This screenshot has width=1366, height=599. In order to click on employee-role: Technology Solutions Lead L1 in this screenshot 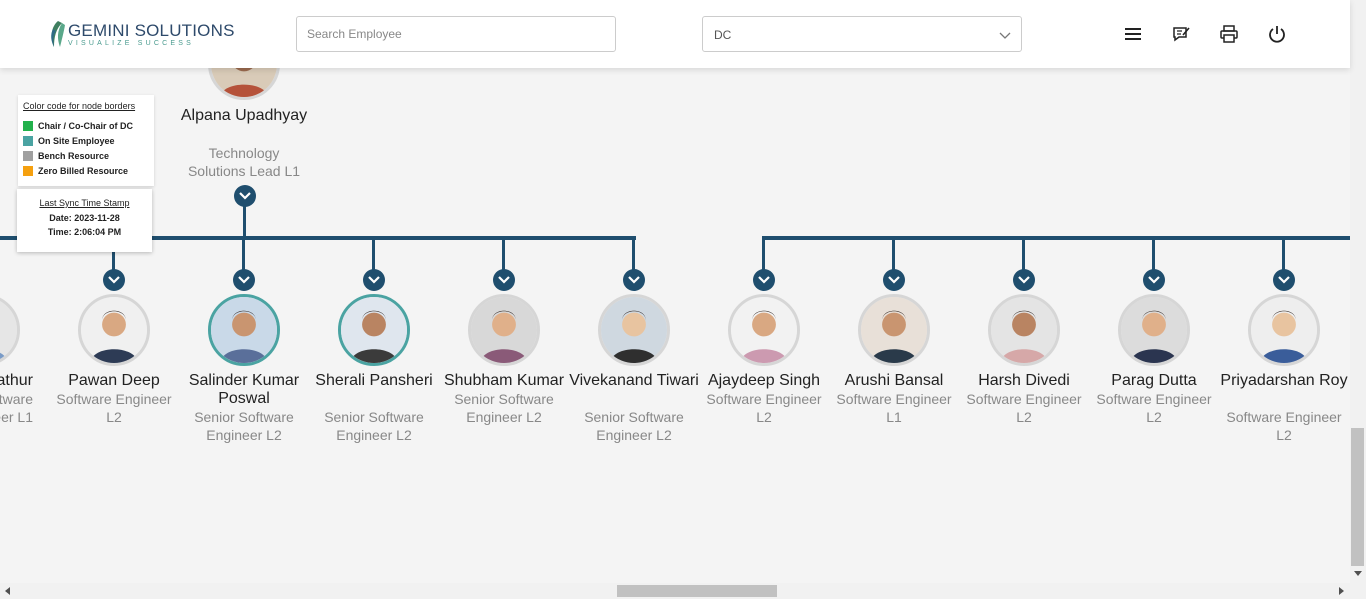, I will do `click(244, 162)`.